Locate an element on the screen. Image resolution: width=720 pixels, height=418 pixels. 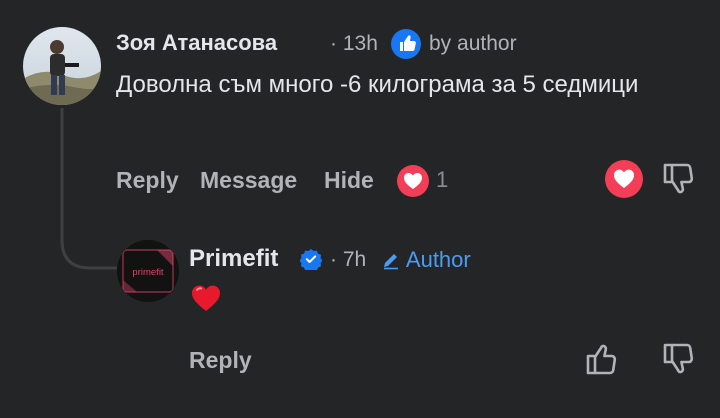
comment-author: Зоя Атанасова is located at coordinates (196, 43).